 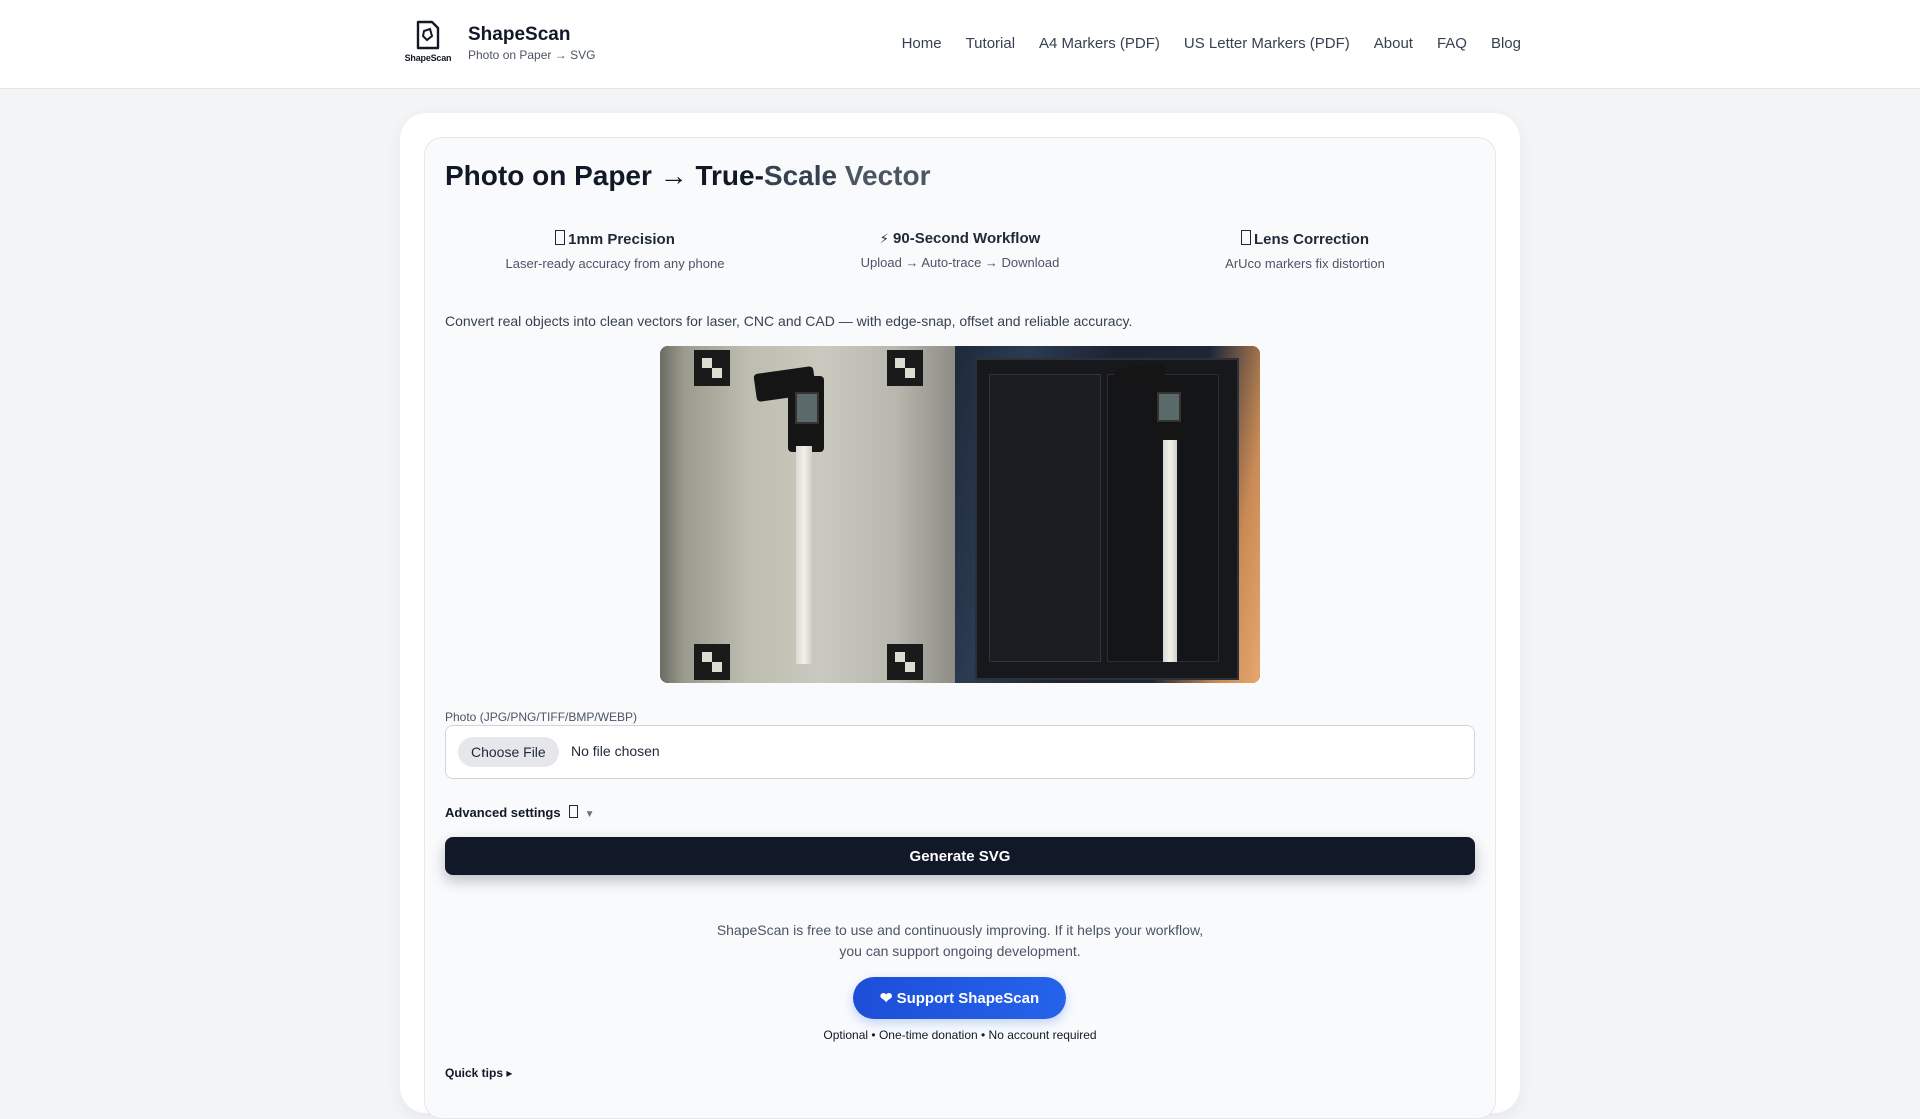 What do you see at coordinates (922, 43) in the screenshot?
I see `nav-home: Home` at bounding box center [922, 43].